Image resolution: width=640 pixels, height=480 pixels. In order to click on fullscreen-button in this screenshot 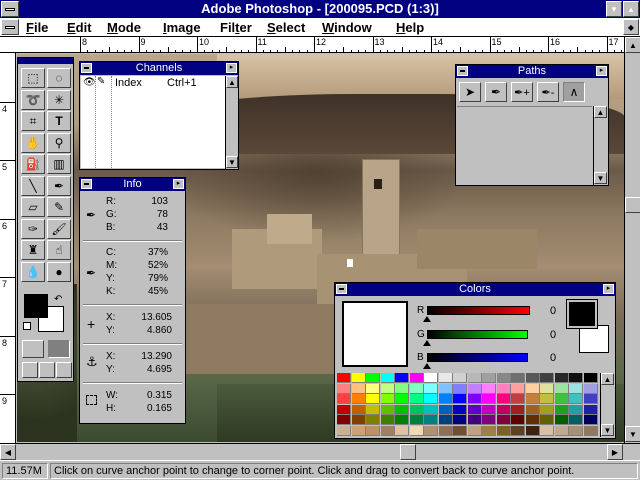, I will do `click(64, 370)`.